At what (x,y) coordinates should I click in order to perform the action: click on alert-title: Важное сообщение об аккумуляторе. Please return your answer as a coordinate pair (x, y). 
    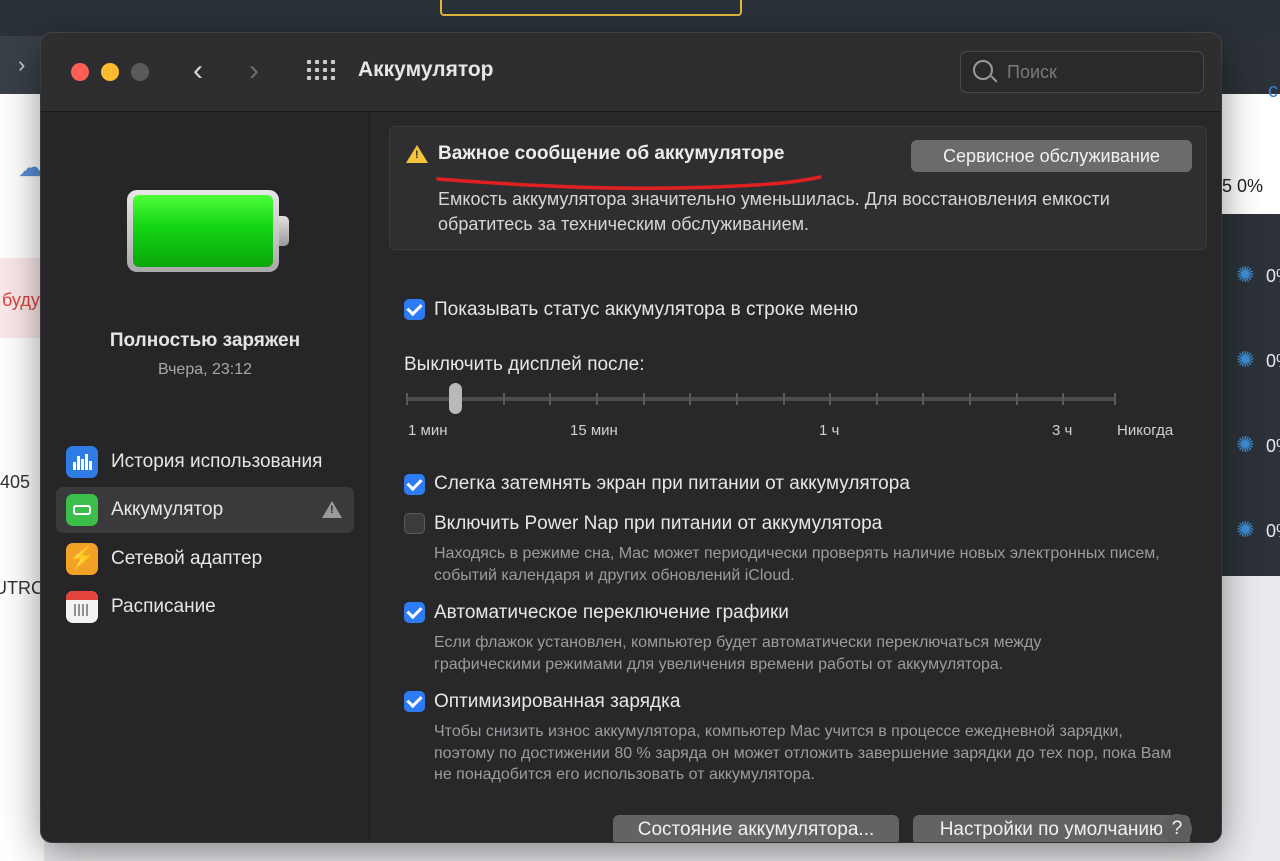
    Looking at the image, I should click on (611, 153).